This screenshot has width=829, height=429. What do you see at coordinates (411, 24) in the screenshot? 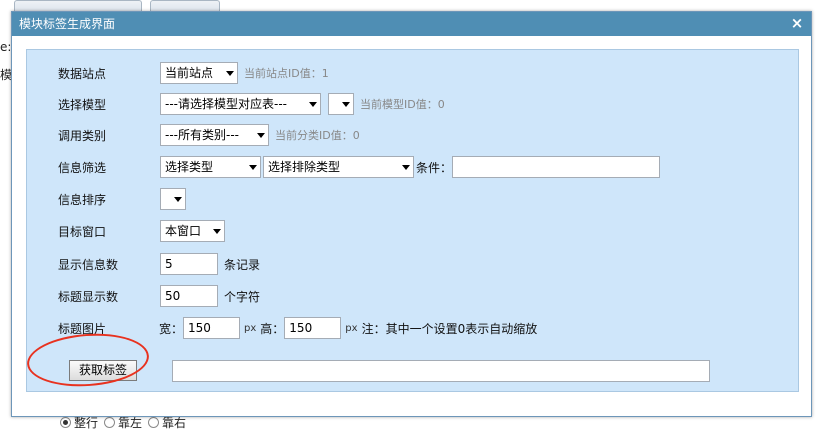
I see `dialog-titlebar: 模块标签生成界面 ×` at bounding box center [411, 24].